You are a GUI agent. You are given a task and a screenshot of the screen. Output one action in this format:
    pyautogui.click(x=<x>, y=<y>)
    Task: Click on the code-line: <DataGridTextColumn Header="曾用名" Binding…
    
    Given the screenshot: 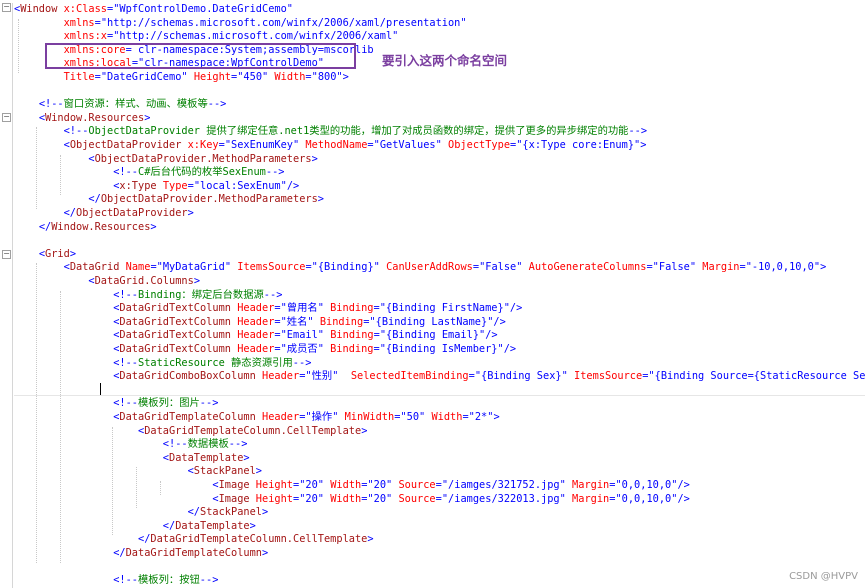 What is the action you would take?
    pyautogui.click(x=268, y=309)
    